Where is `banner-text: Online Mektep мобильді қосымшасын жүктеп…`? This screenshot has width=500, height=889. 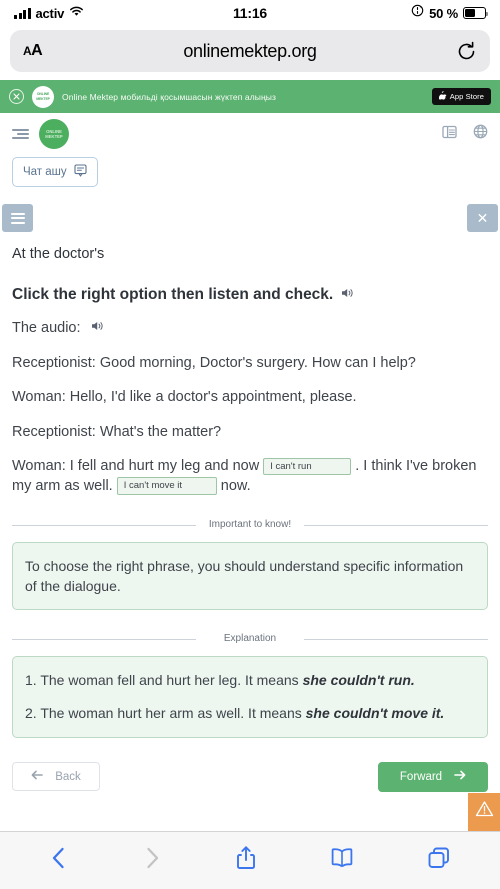 banner-text: Online Mektep мобильді қосымшасын жүктеп… is located at coordinates (169, 96).